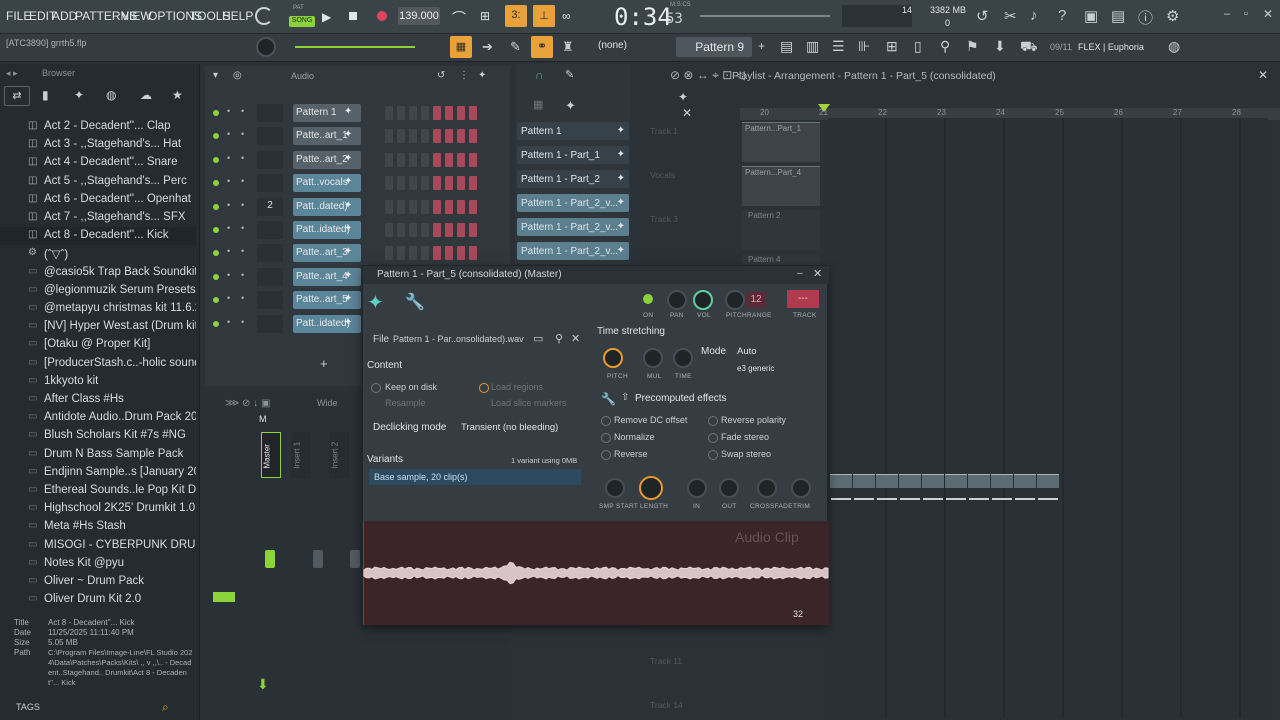  Describe the element at coordinates (165, 707) in the screenshot. I see `search-icon: ⌕` at that location.